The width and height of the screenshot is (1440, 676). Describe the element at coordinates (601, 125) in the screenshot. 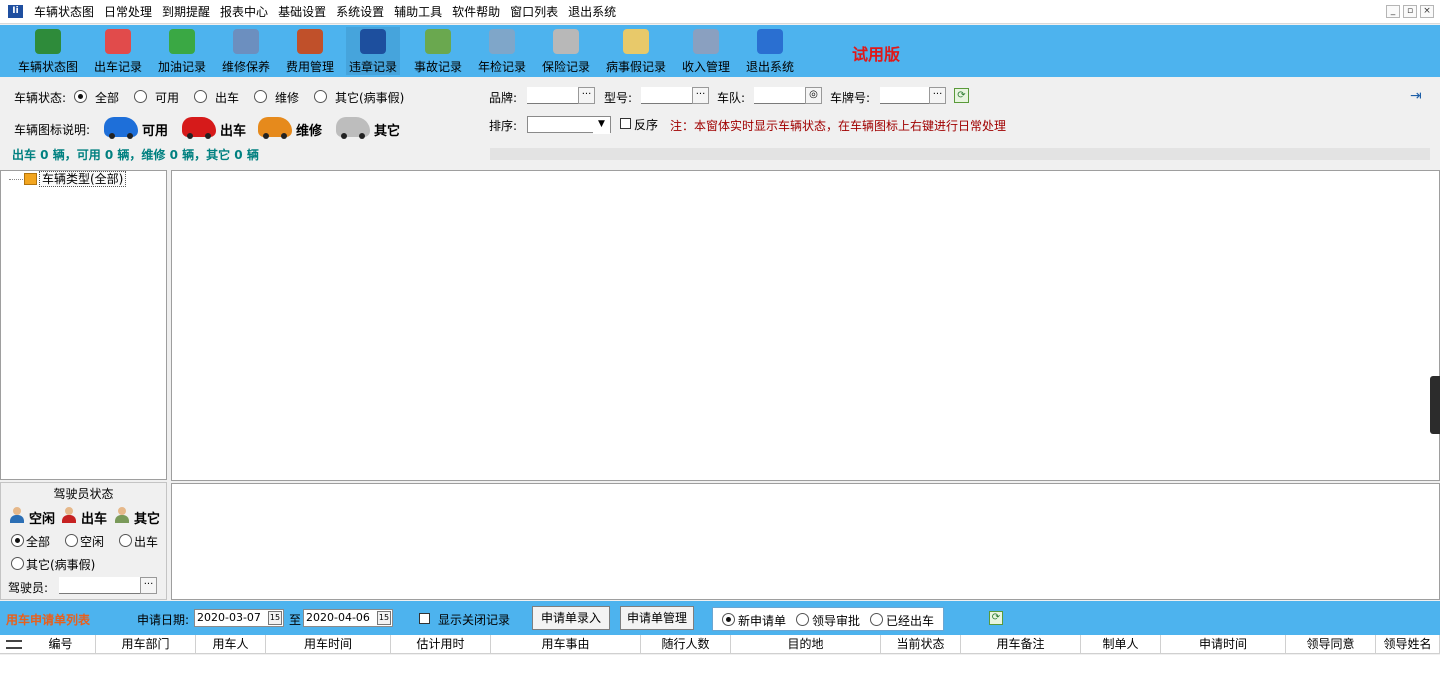

I see `chevron-down-icon: ▼` at that location.